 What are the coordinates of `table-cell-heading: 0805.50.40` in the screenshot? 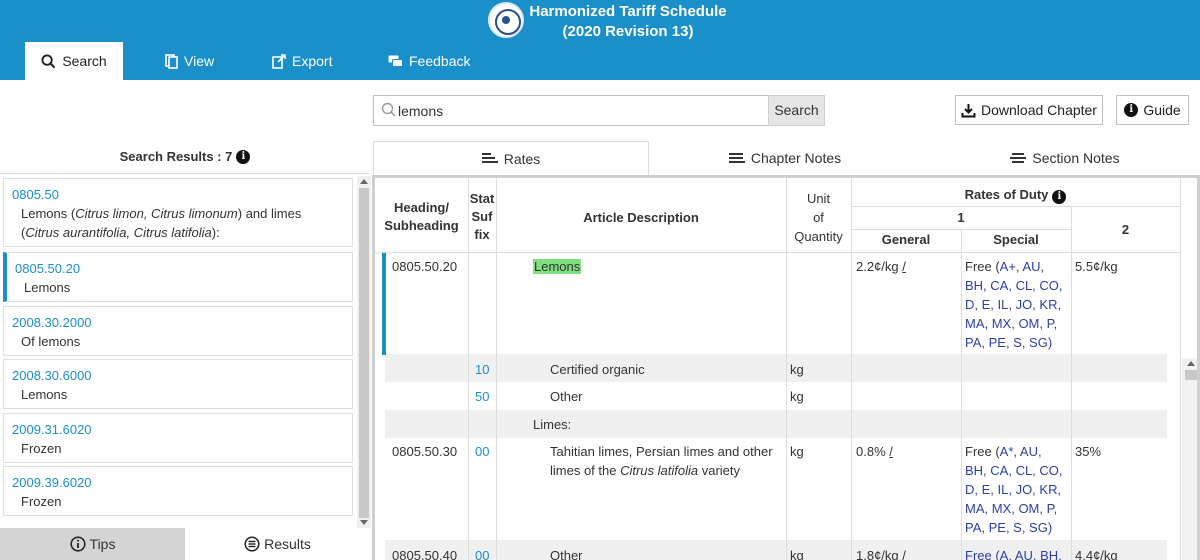 It's located at (425, 554).